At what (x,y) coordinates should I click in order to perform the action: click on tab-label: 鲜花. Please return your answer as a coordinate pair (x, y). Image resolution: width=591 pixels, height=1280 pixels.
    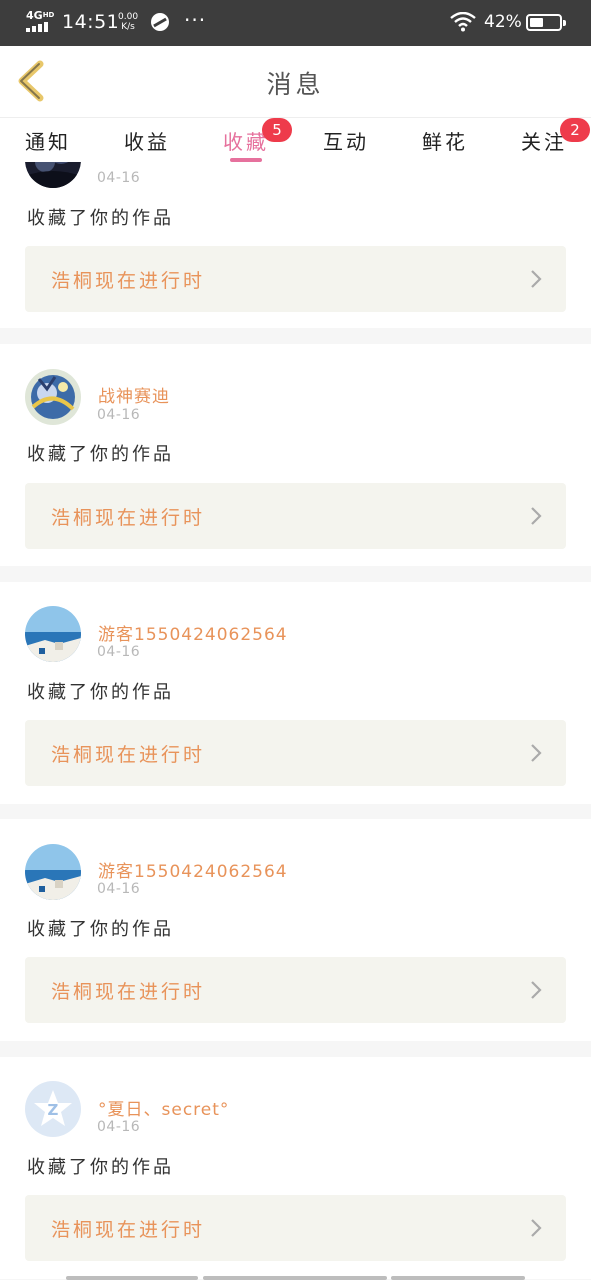
    Looking at the image, I should click on (445, 142).